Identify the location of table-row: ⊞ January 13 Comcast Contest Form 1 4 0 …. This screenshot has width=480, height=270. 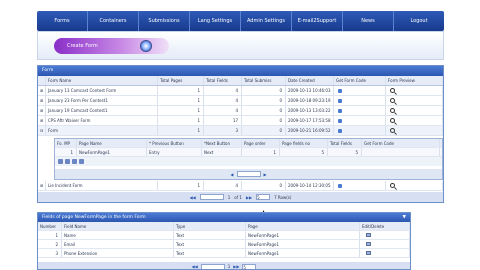
(240, 91).